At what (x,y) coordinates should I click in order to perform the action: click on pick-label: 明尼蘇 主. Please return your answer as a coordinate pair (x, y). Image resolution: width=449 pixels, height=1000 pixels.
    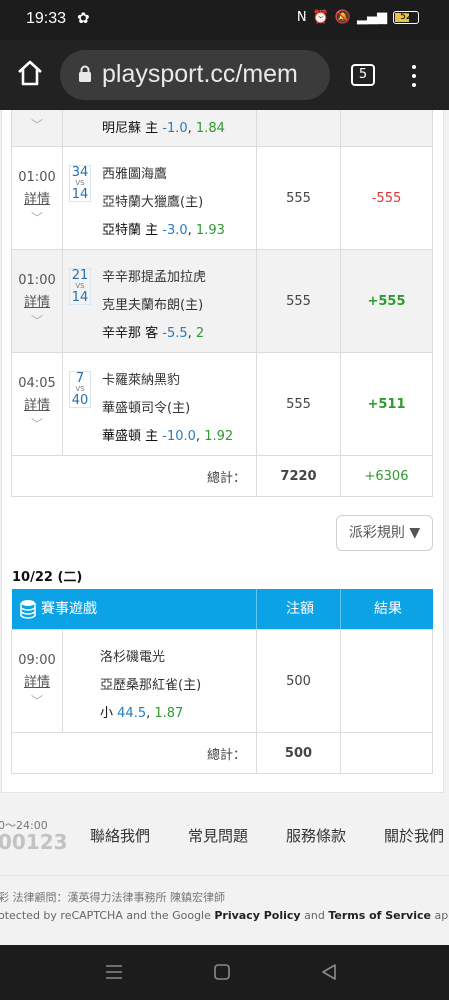
    Looking at the image, I should click on (130, 128).